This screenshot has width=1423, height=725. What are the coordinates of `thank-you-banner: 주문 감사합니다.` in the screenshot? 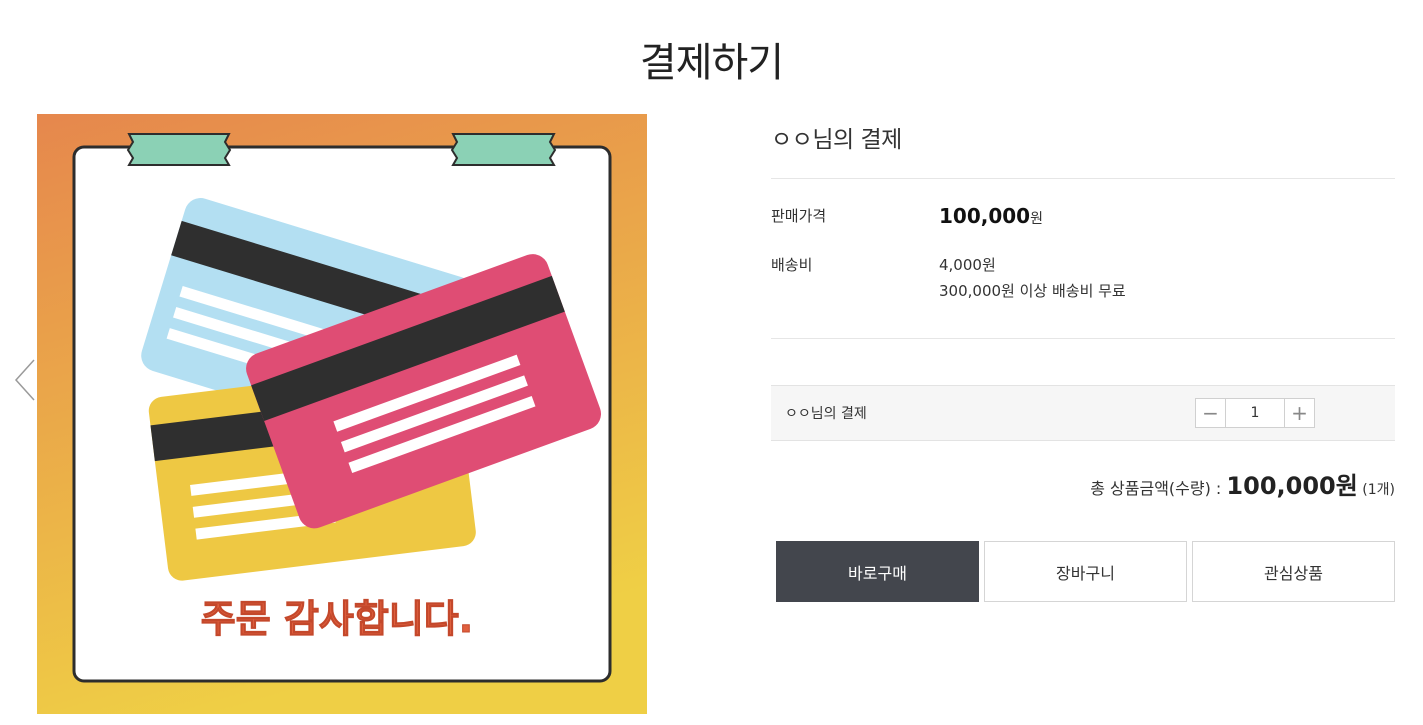 It's located at (337, 619).